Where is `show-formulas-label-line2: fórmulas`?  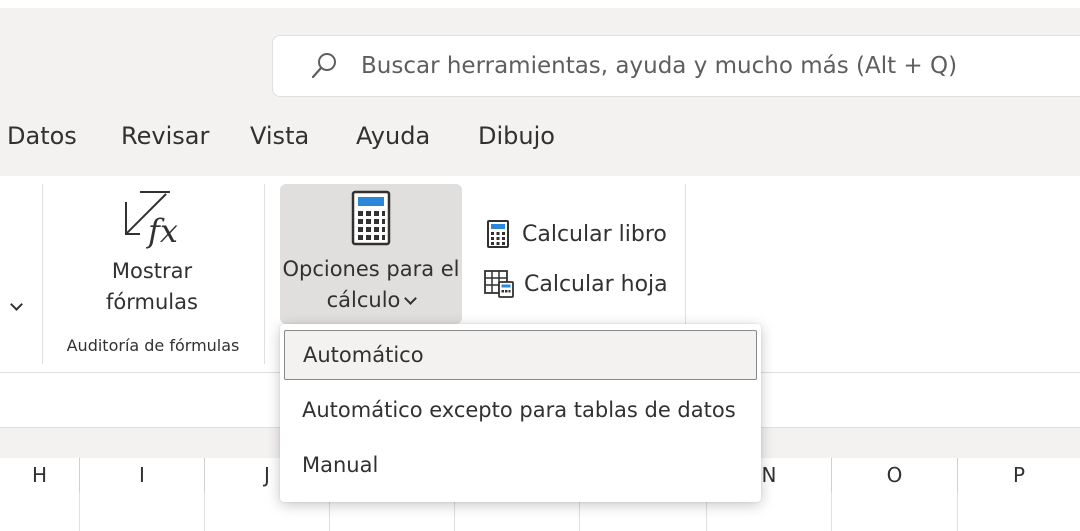
show-formulas-label-line2: fórmulas is located at coordinates (152, 302).